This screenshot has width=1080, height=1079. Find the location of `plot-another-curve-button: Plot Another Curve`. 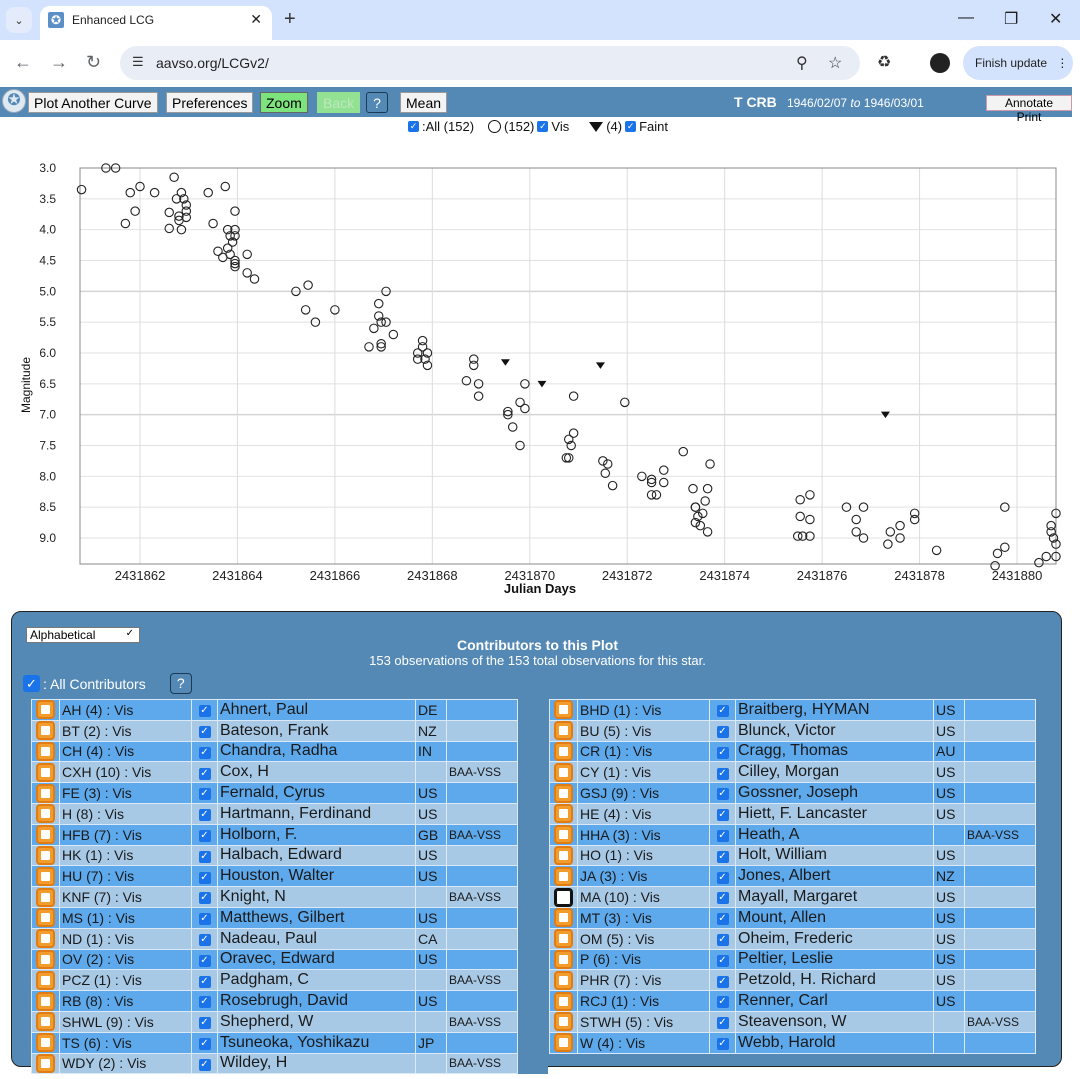

plot-another-curve-button: Plot Another Curve is located at coordinates (93, 102).